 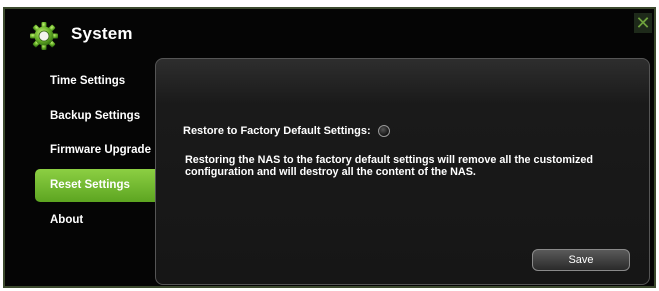 I want to click on sidebar-item-firmware-upgrade: Firmware Upgrade, so click(x=96, y=150).